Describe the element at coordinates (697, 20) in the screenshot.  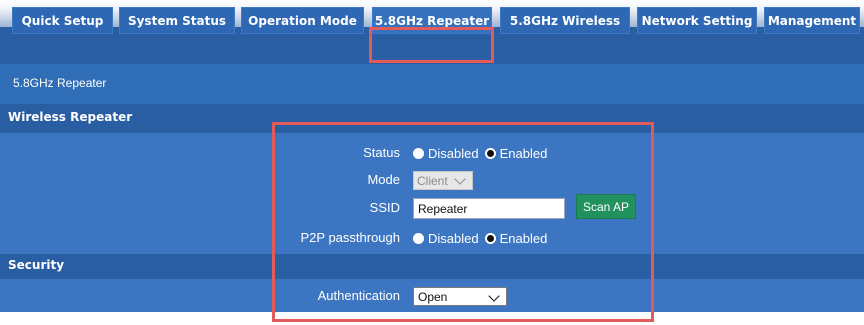
I see `tab-network-setting: Network Setting` at that location.